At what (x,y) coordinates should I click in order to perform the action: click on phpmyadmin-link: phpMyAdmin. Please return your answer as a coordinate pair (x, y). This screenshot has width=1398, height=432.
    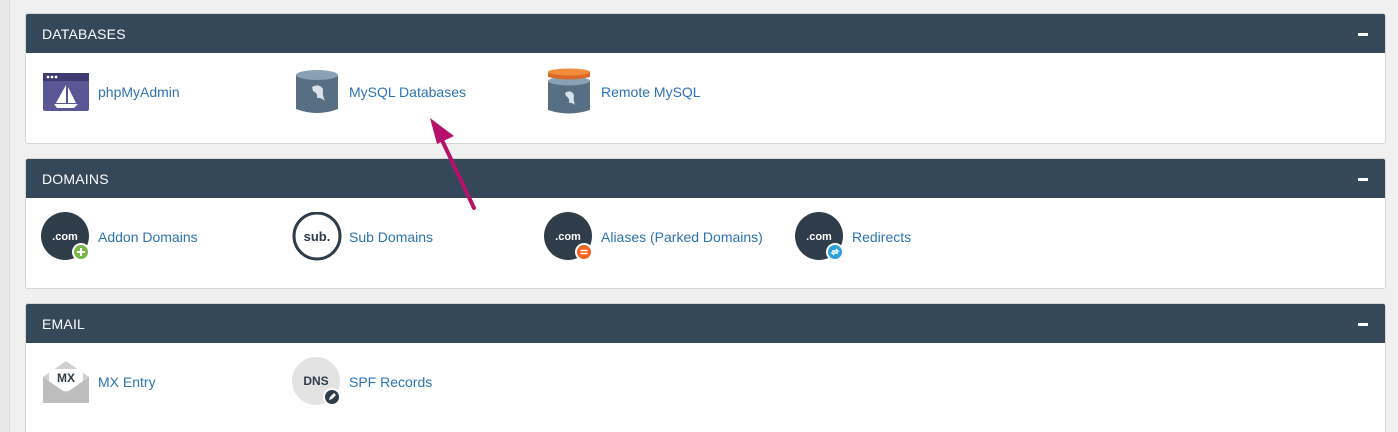
    Looking at the image, I should click on (110, 92).